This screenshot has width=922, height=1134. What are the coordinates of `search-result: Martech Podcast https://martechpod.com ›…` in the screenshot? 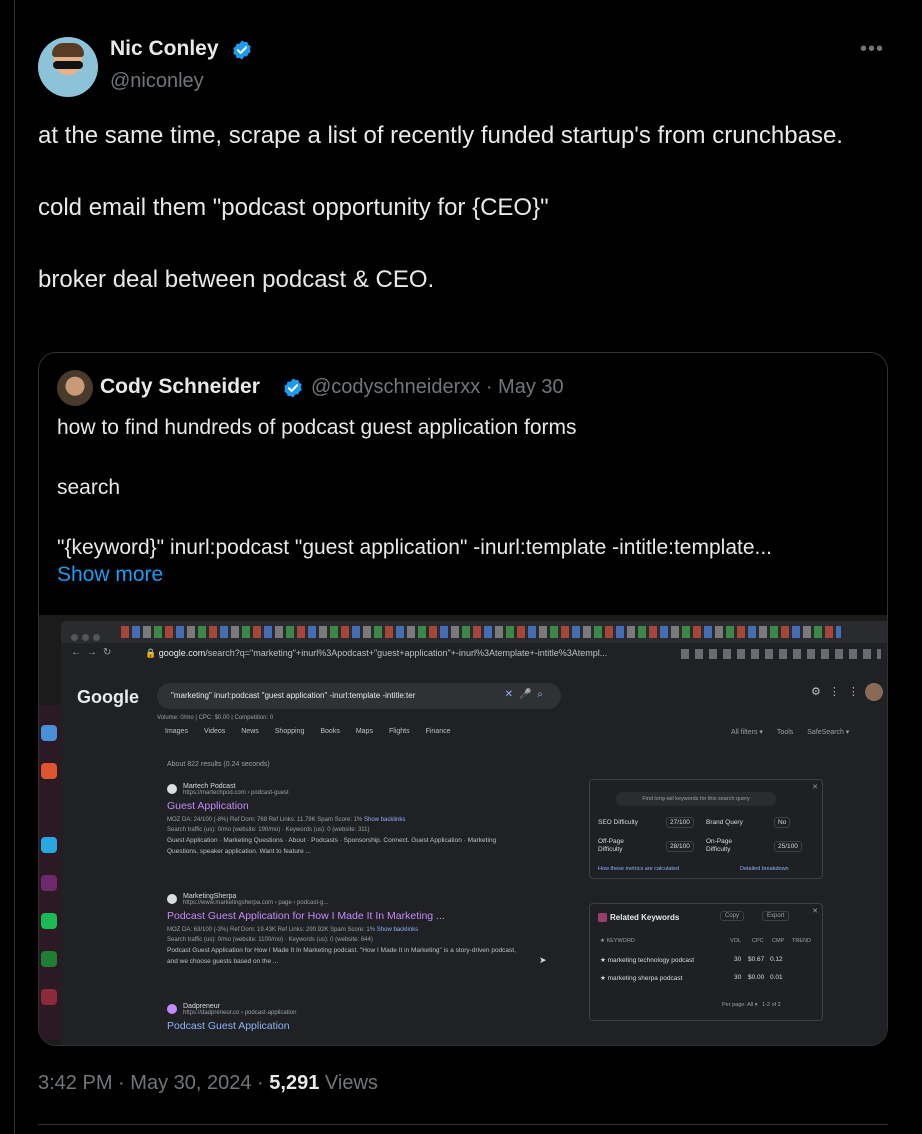 It's located at (332, 819).